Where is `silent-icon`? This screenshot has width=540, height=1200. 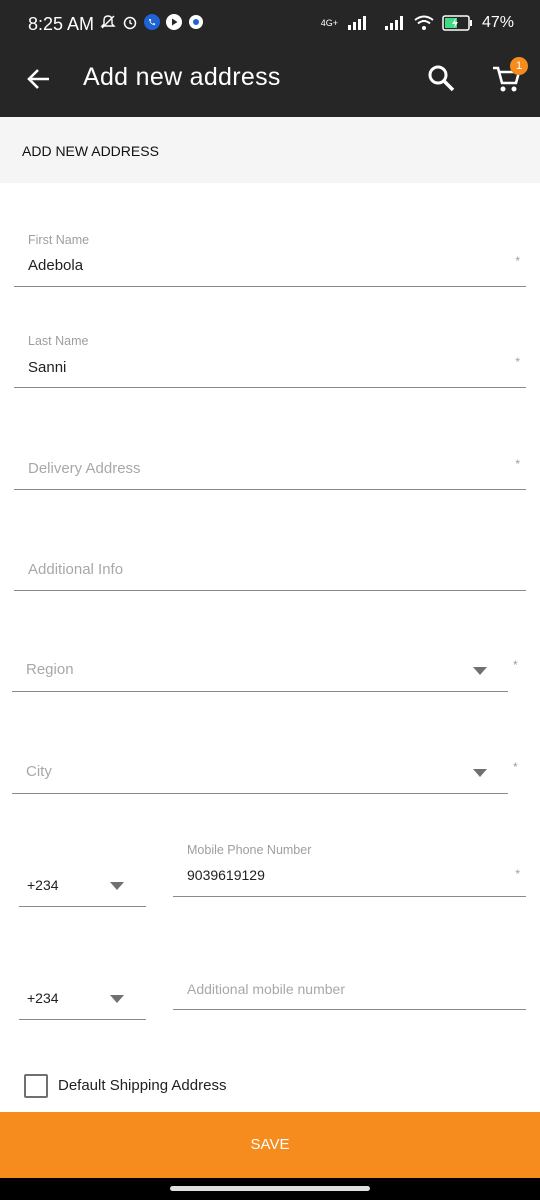 silent-icon is located at coordinates (108, 22).